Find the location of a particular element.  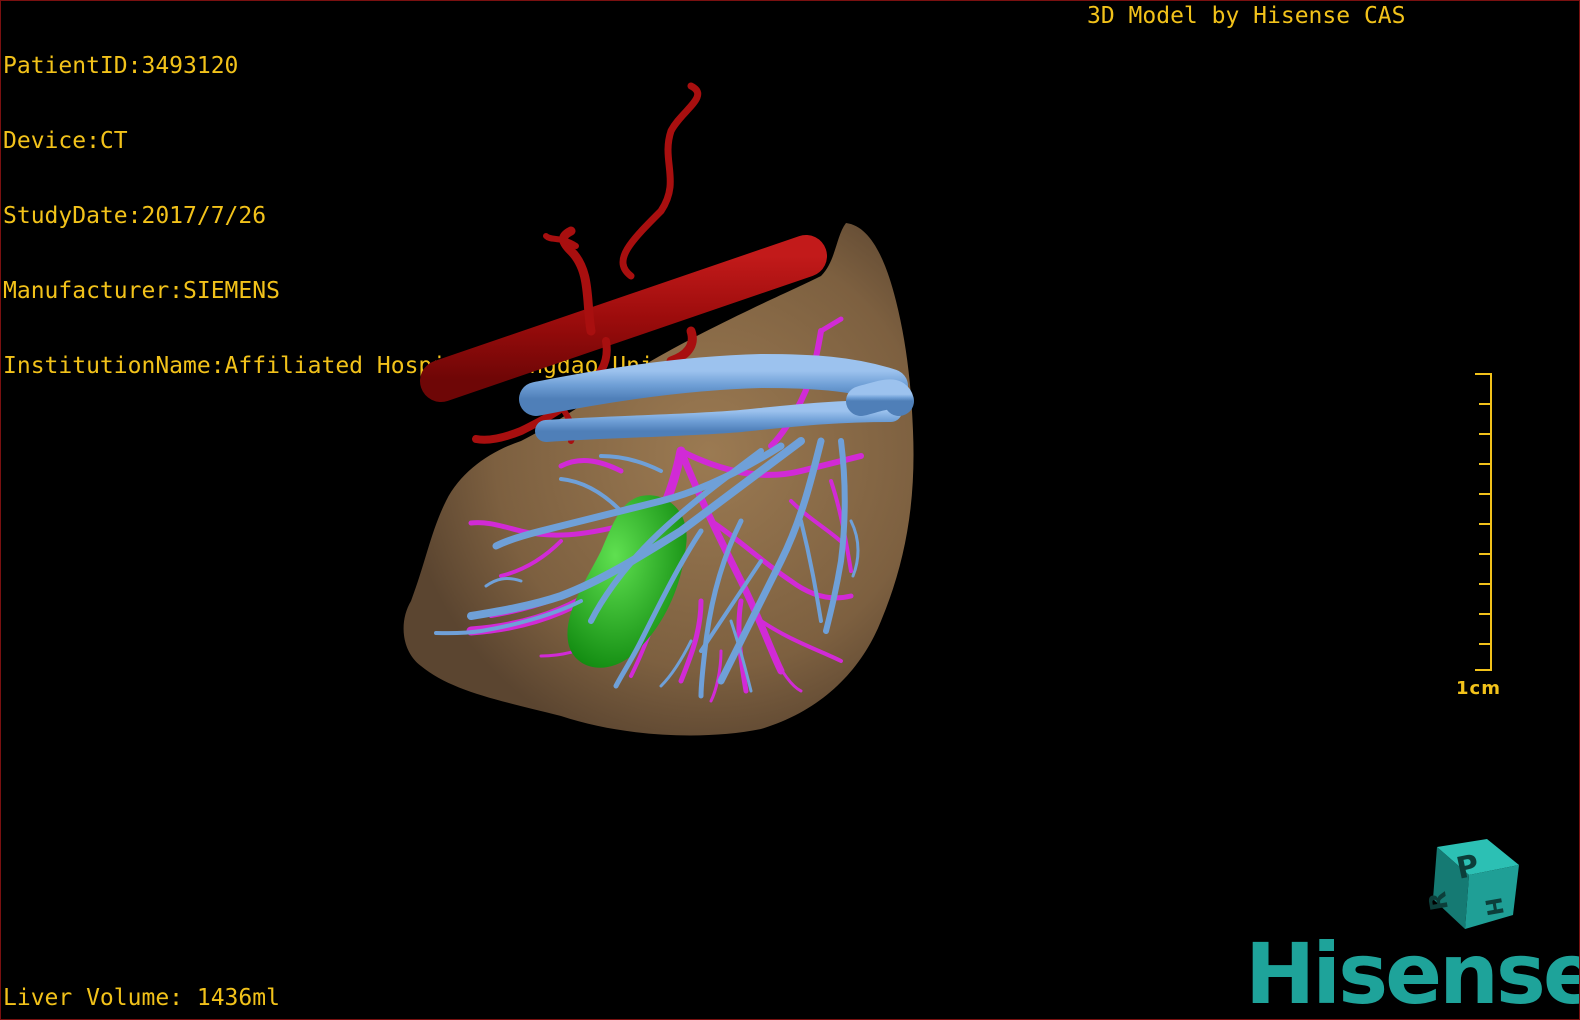

hisense-logo: Hisense is located at coordinates (1412, 972).